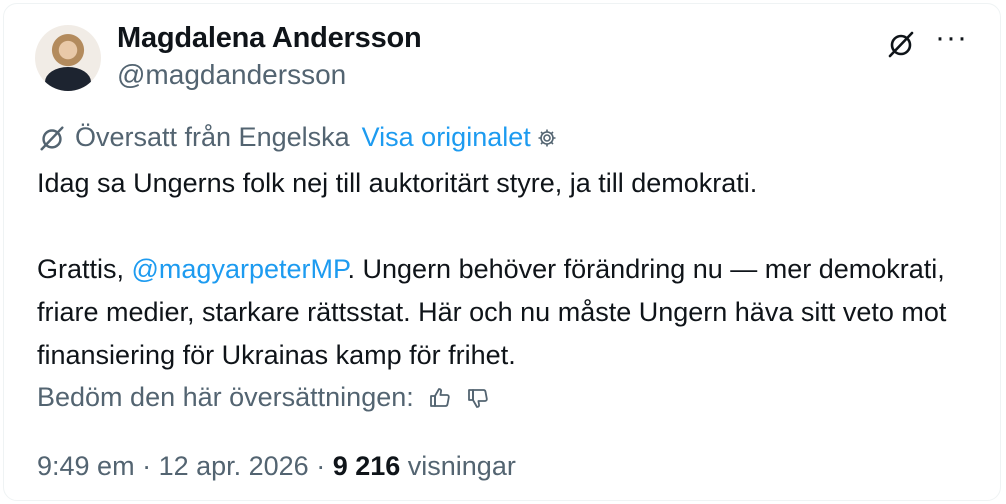 This screenshot has height=504, width=1006. Describe the element at coordinates (446, 137) in the screenshot. I see `show-original-link: Visa originalet` at that location.